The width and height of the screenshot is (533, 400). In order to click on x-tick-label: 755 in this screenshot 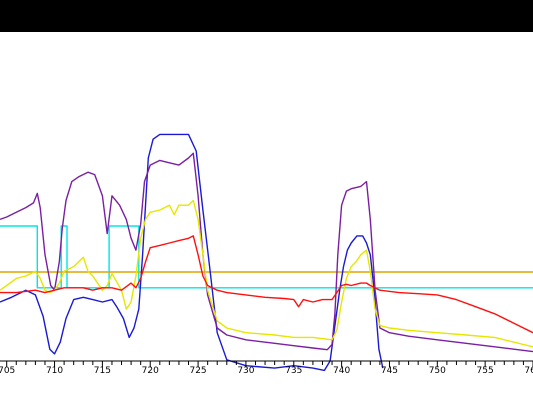, I will do `click(485, 371)`.